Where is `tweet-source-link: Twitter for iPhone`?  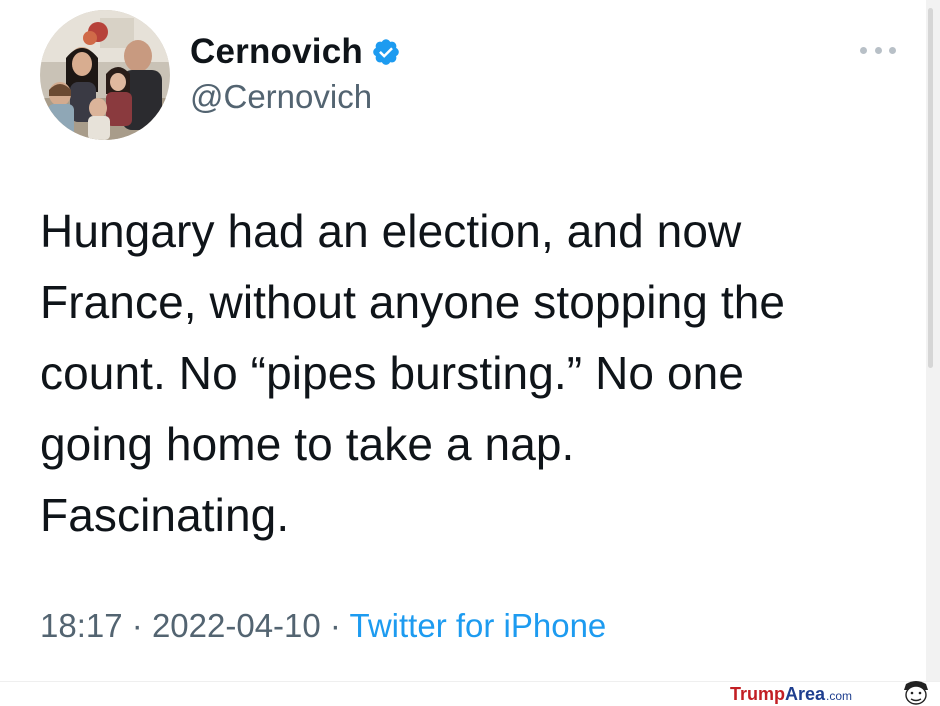 tweet-source-link: Twitter for iPhone is located at coordinates (478, 625).